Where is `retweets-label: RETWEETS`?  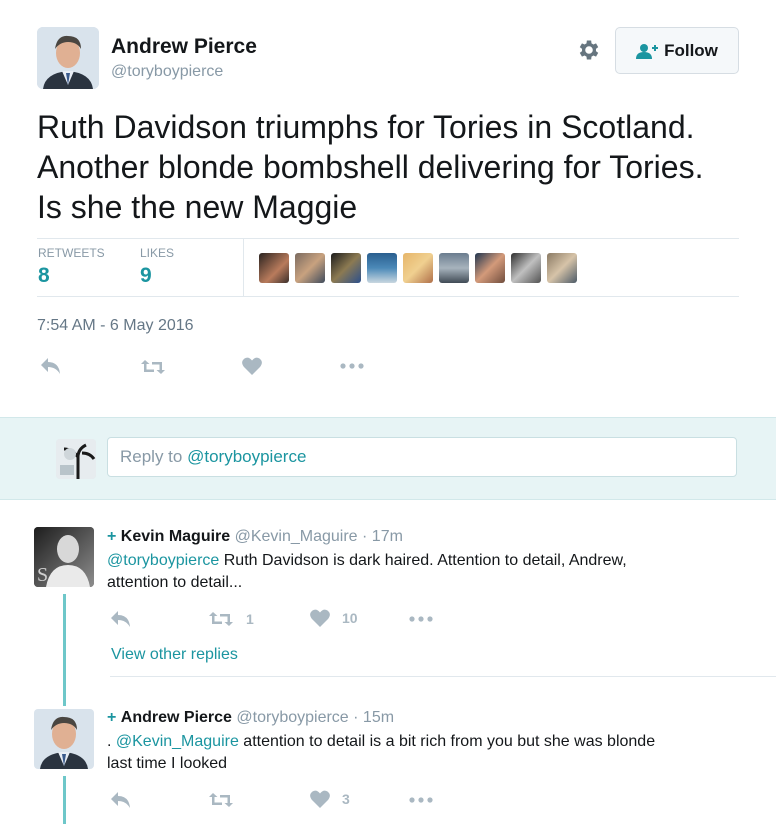 retweets-label: RETWEETS is located at coordinates (71, 253).